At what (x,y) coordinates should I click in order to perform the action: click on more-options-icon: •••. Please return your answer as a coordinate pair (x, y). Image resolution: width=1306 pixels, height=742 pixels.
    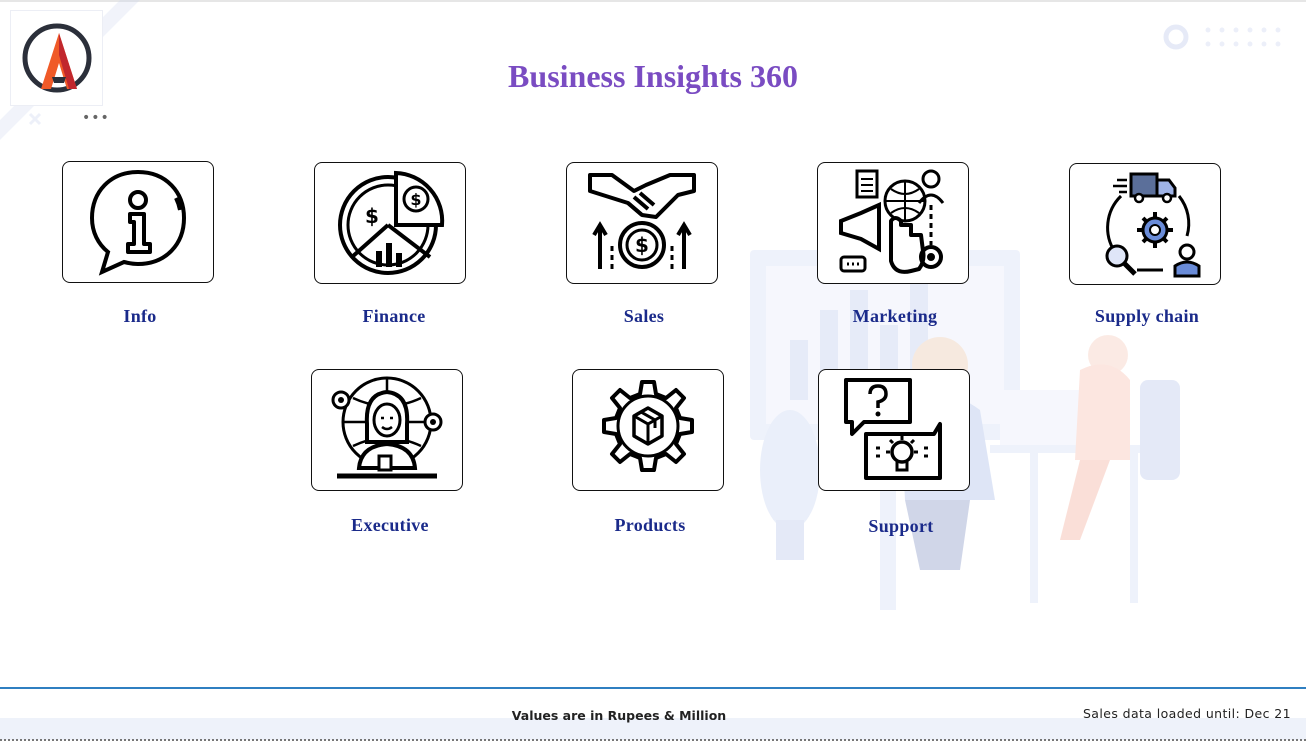
    Looking at the image, I should click on (96, 118).